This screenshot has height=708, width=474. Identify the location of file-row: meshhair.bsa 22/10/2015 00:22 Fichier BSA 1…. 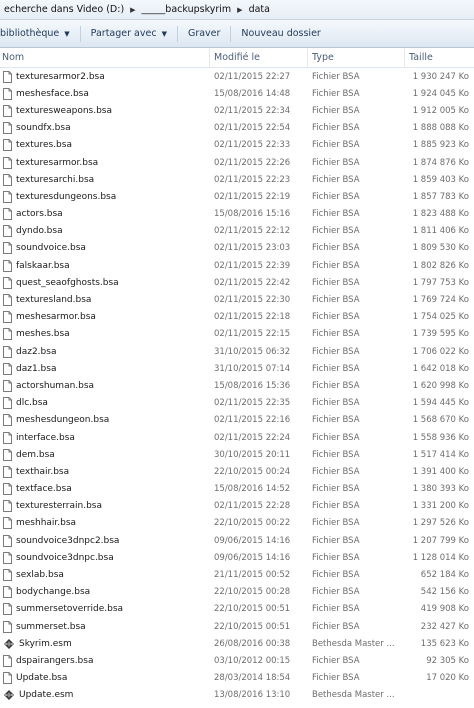
(237, 523).